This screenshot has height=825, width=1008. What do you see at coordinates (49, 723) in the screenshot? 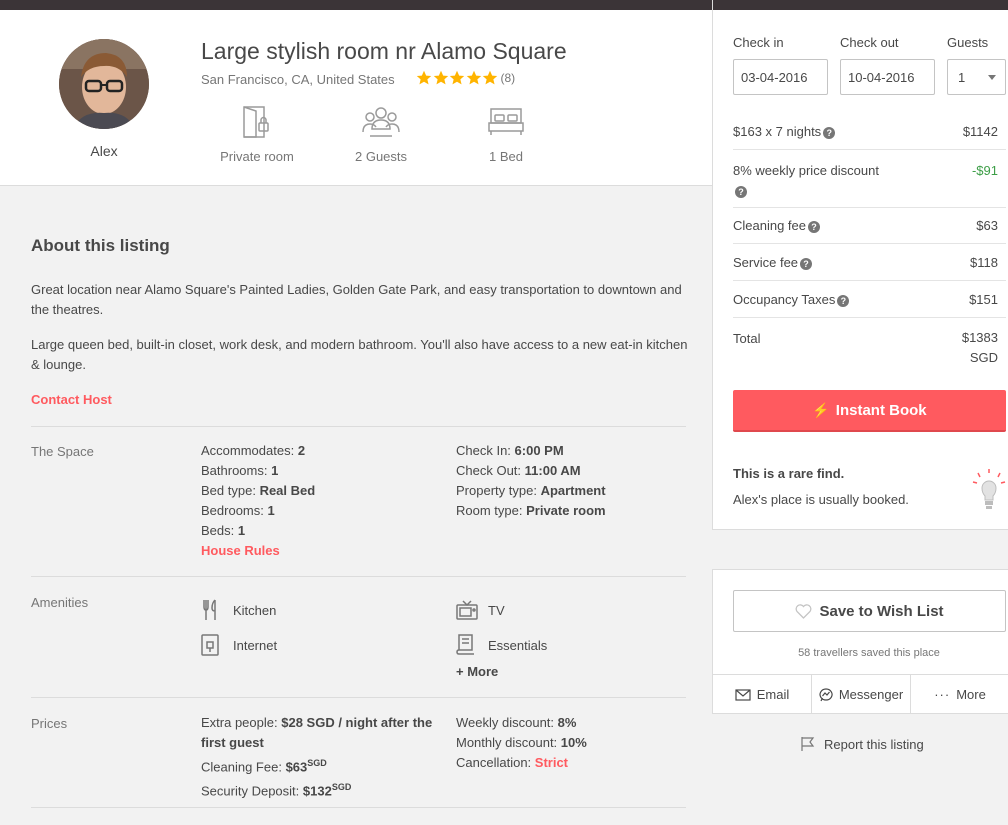
I see `prices-section-label: Prices` at bounding box center [49, 723].